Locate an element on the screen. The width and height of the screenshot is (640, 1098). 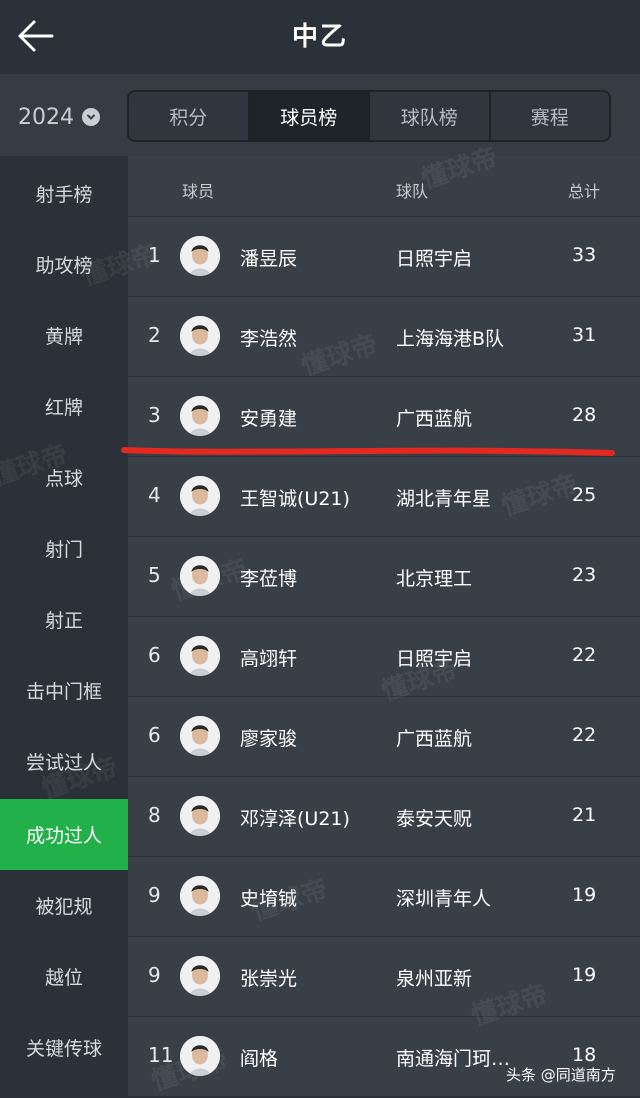
sidebar-item-successful-dribbles: 成功过人 is located at coordinates (64, 834).